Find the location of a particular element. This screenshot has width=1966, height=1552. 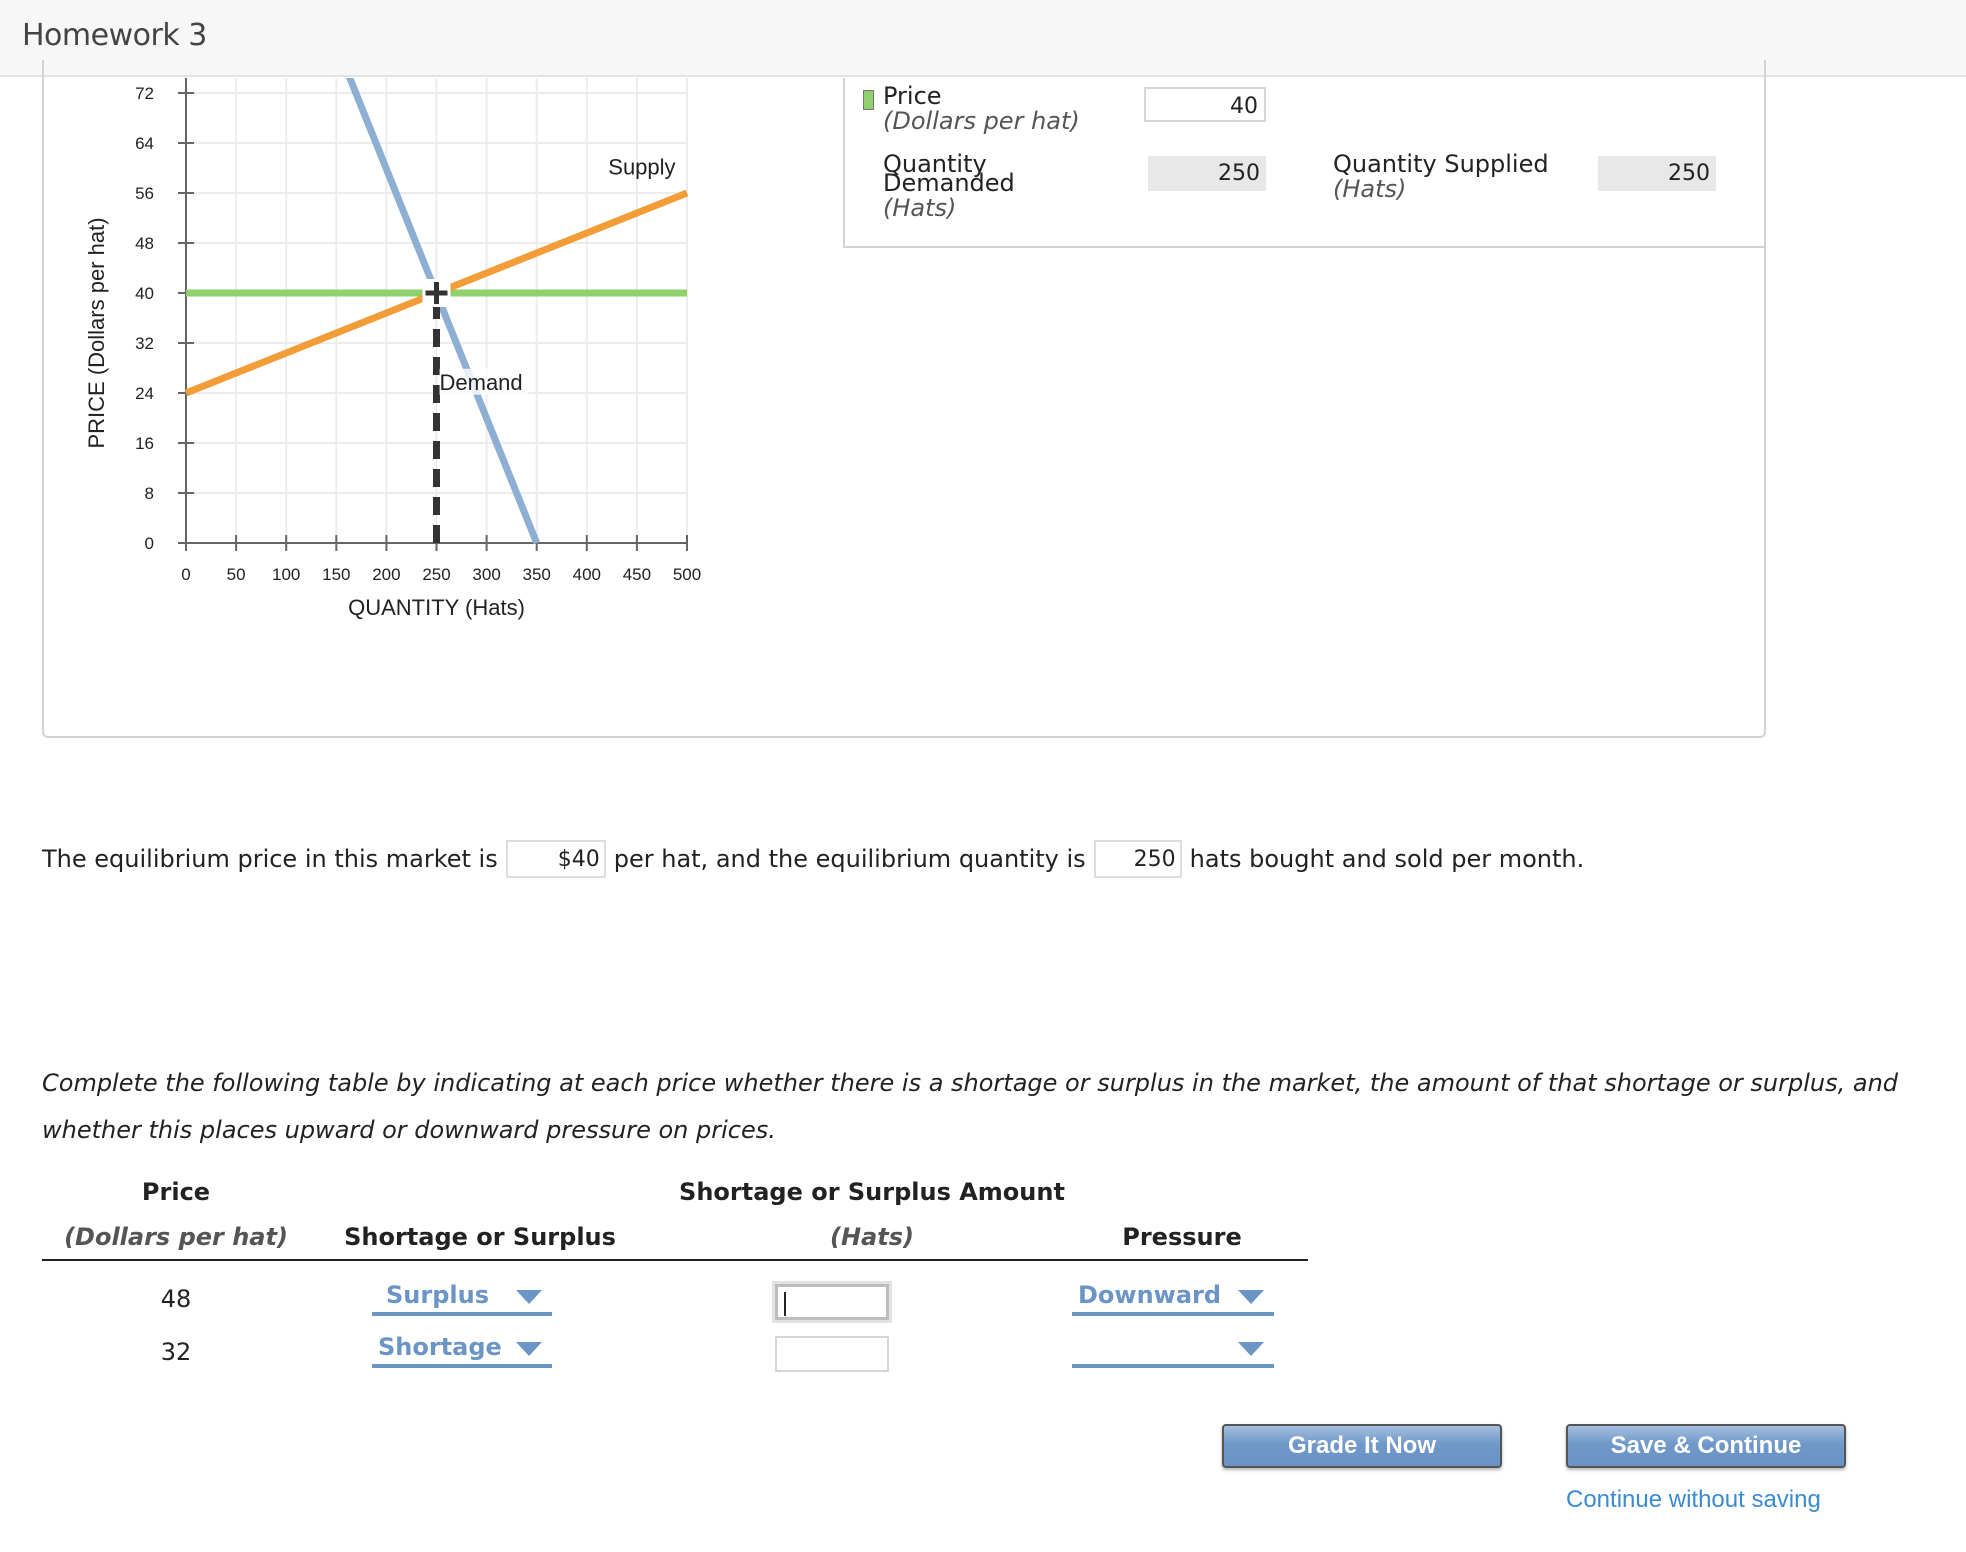

y-tick-label: 32 is located at coordinates (144, 343).